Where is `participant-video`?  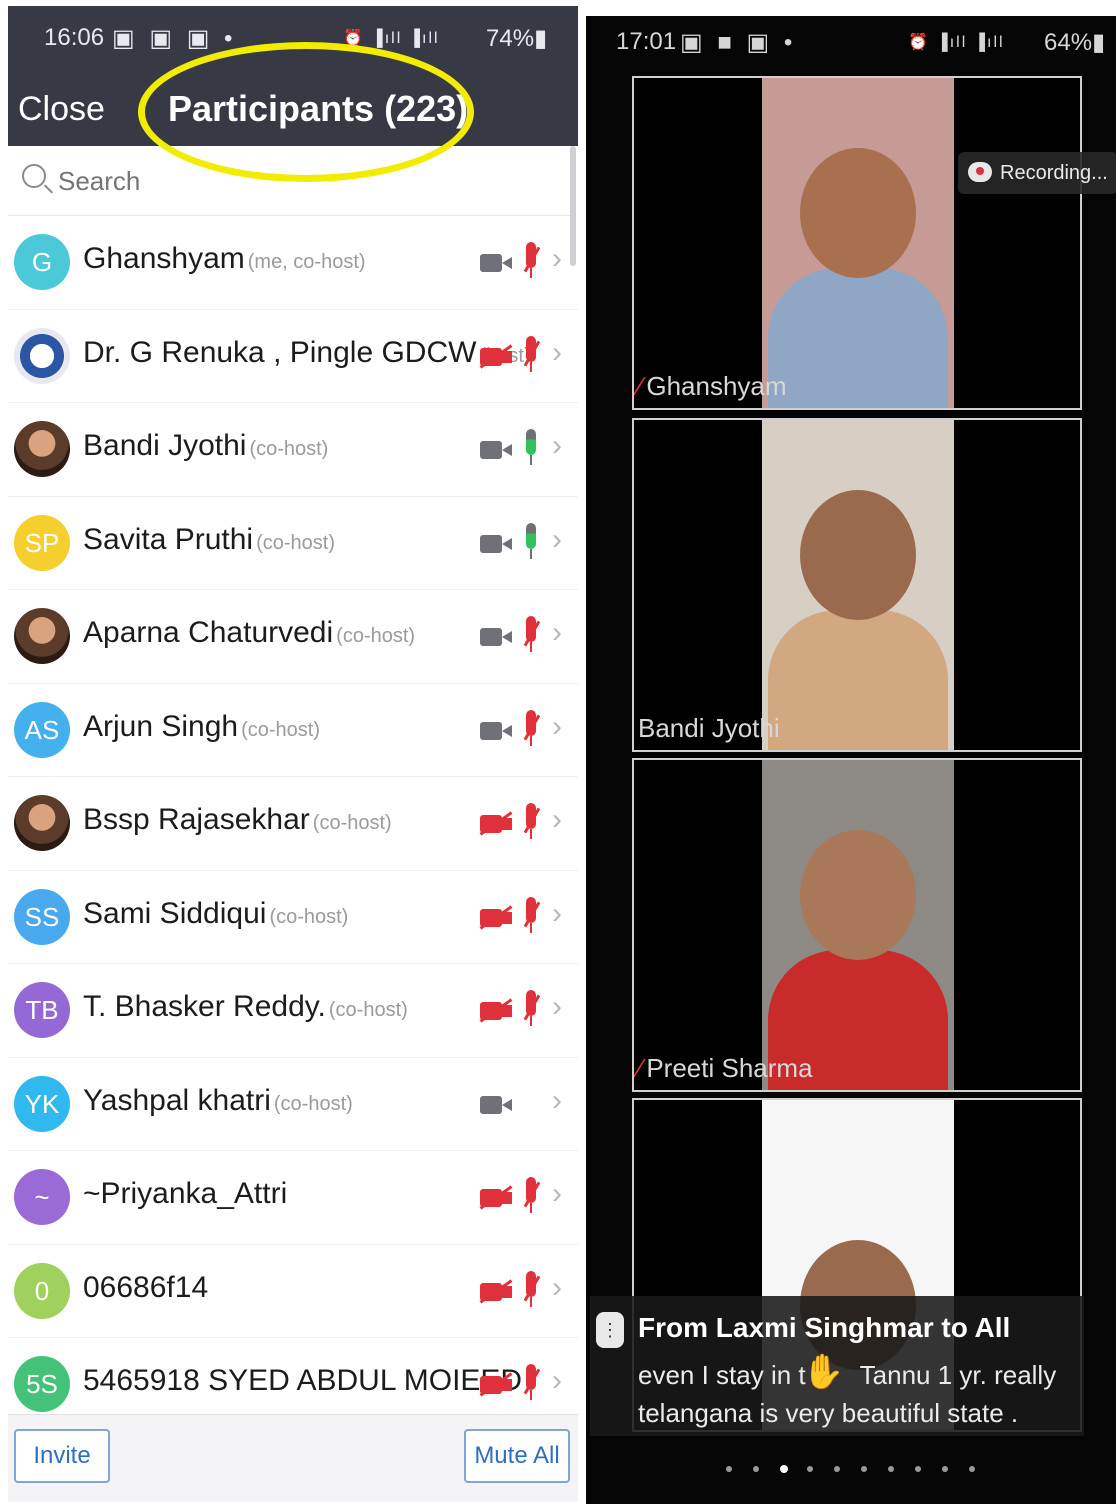
participant-video is located at coordinates (858, 243).